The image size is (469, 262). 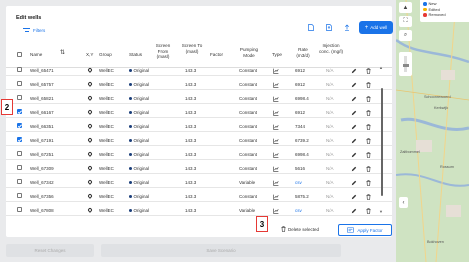 What do you see at coordinates (403, 202) in the screenshot?
I see `collapse-arrow-icon: ‹` at bounding box center [403, 202].